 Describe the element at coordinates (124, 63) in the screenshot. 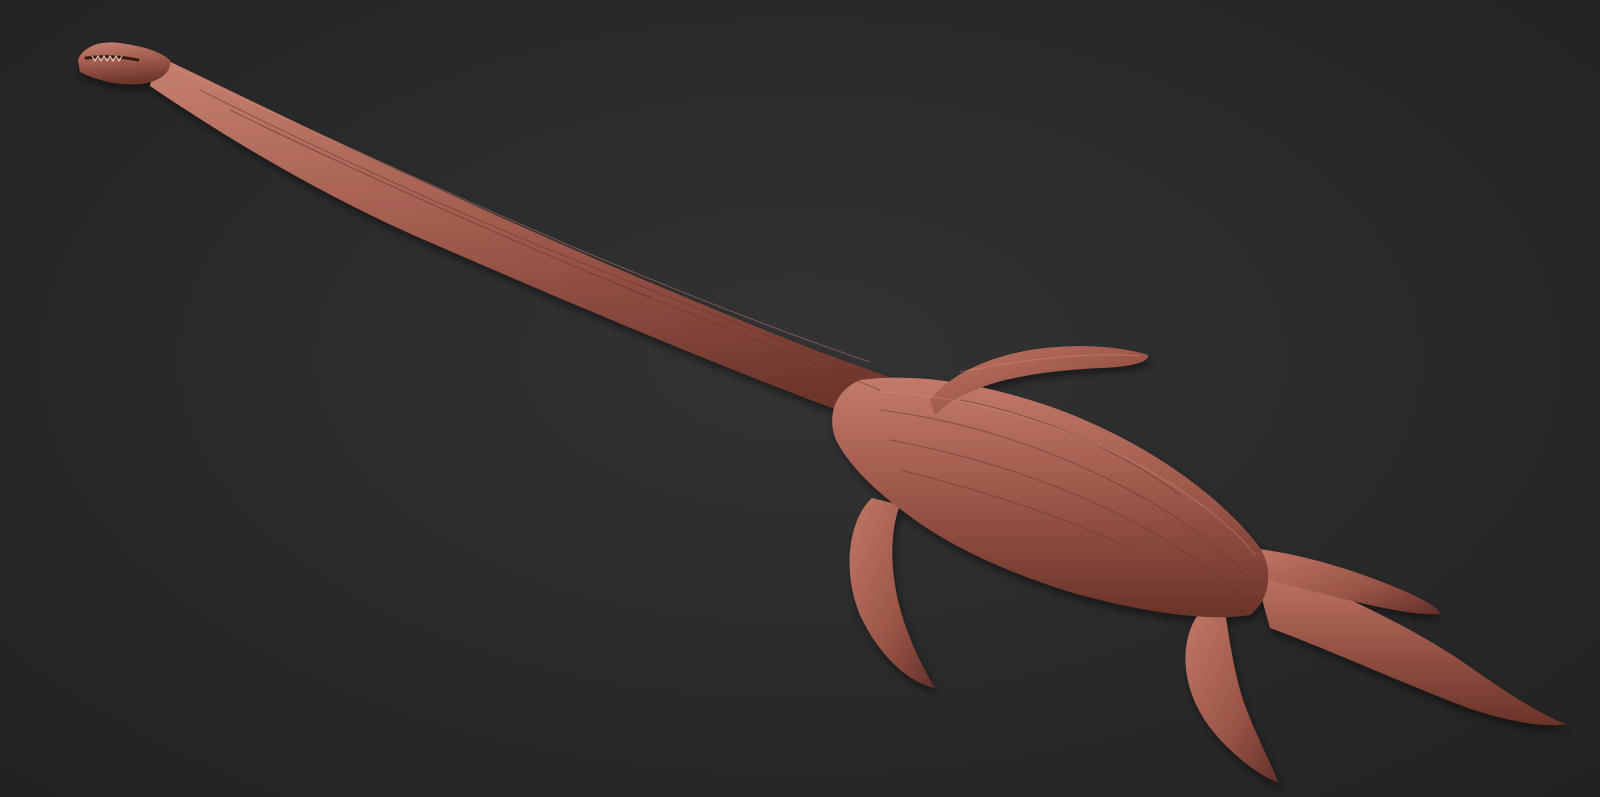

I see `head` at that location.